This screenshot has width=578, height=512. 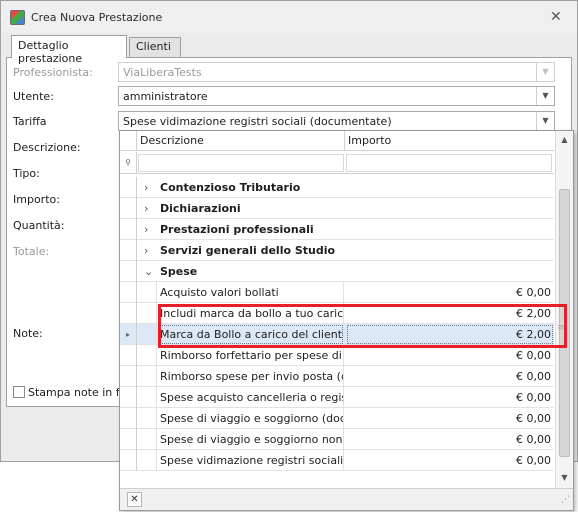 What do you see at coordinates (128, 163) in the screenshot?
I see `funnel-icon: ⚲` at bounding box center [128, 163].